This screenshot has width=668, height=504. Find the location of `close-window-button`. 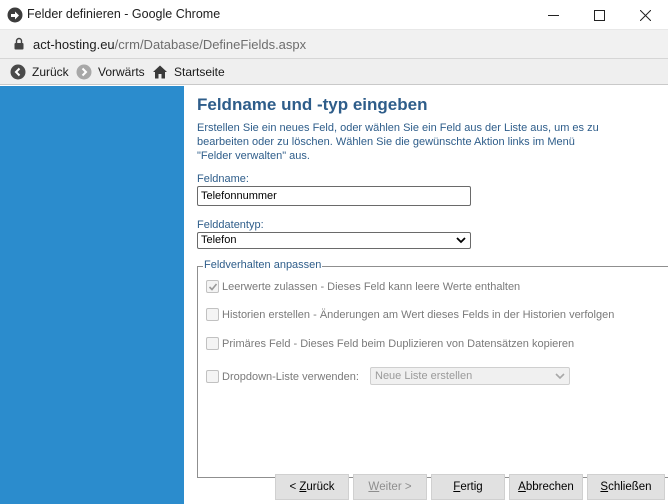

close-window-button is located at coordinates (645, 15).